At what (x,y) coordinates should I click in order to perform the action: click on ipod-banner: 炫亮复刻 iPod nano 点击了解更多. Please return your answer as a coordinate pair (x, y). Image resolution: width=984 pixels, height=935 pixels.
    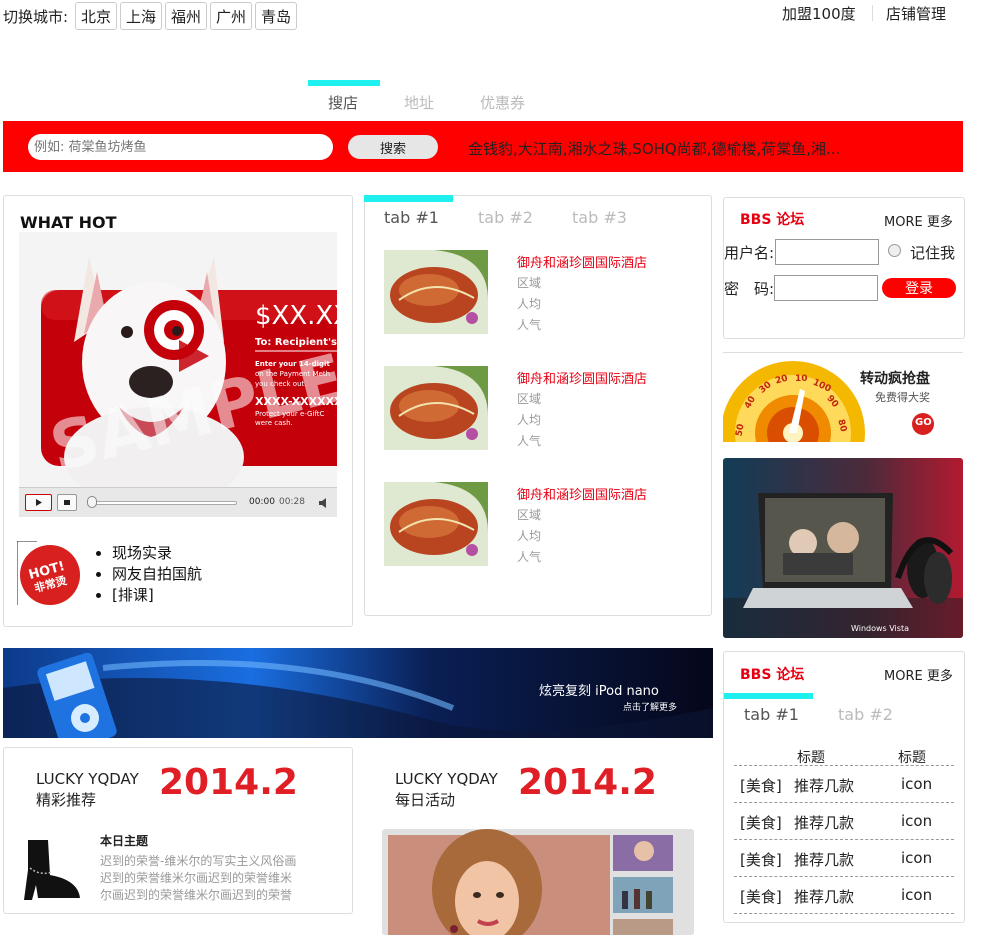
    Looking at the image, I should click on (358, 693).